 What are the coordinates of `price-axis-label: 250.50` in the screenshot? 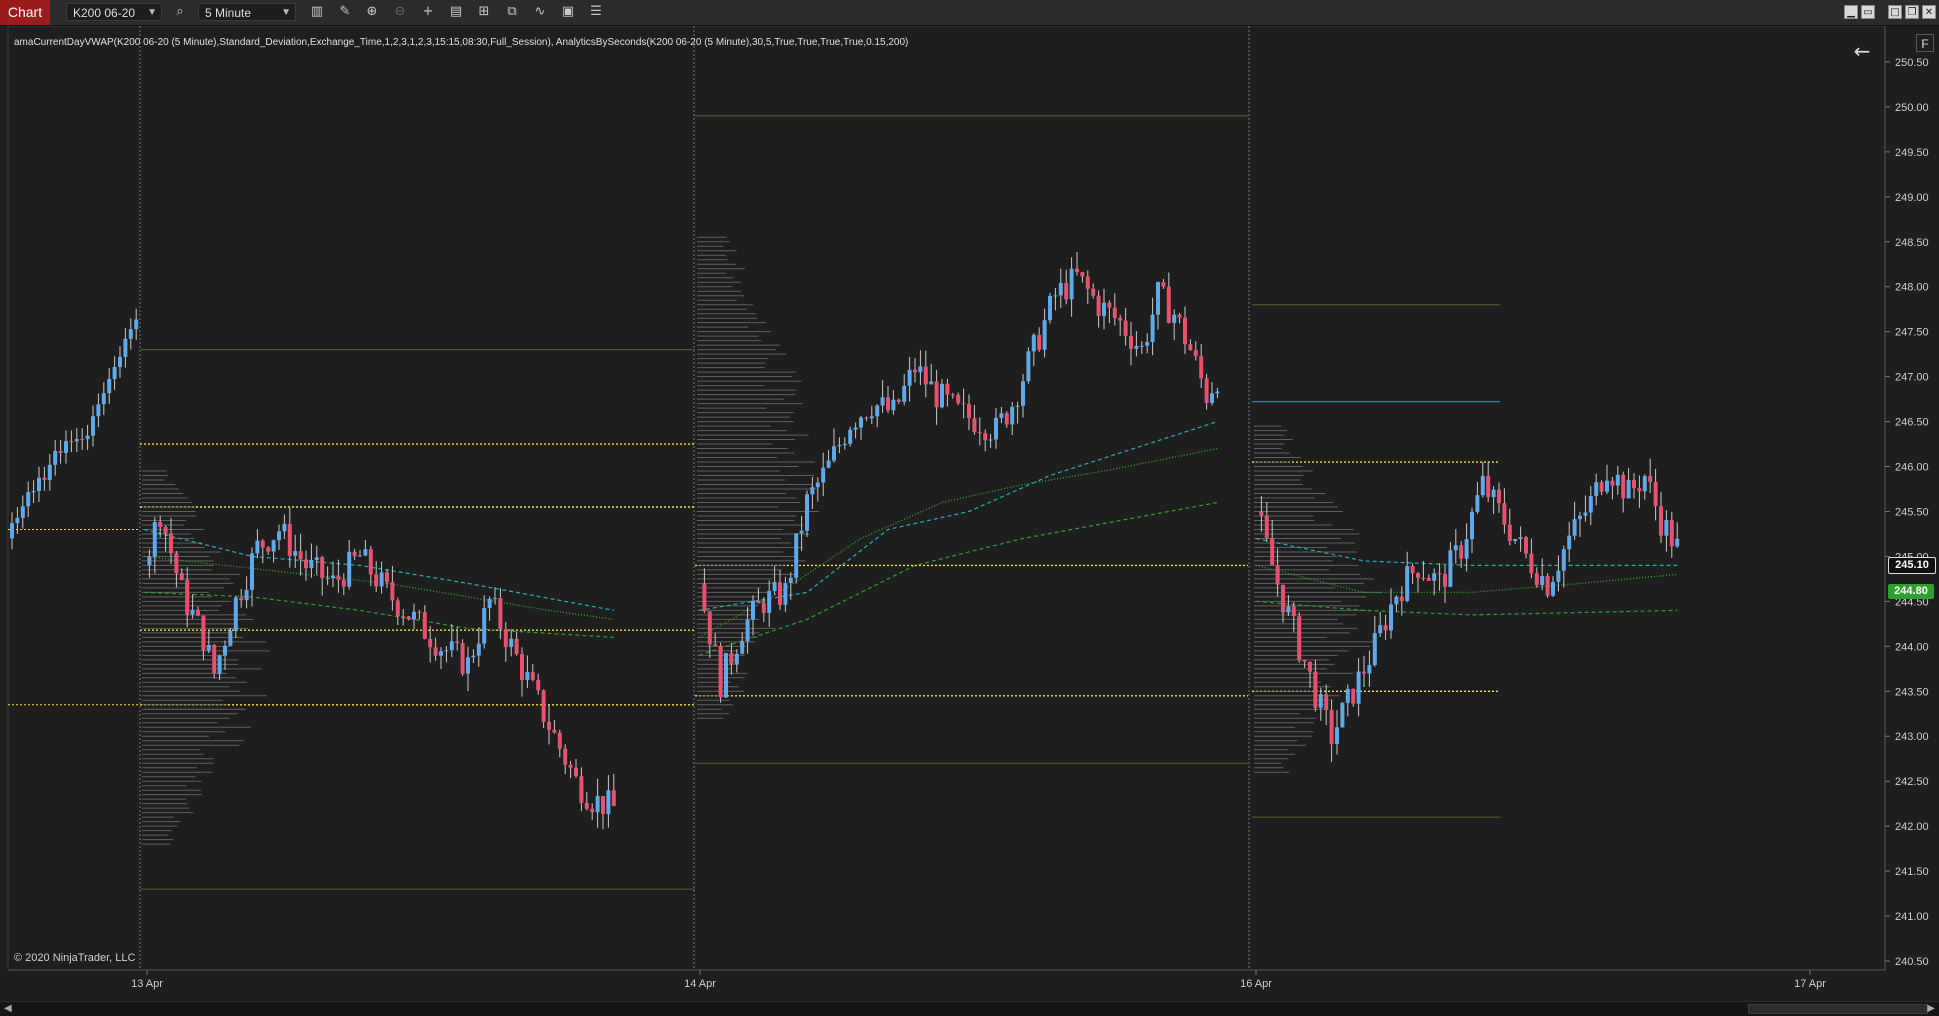 It's located at (1912, 63).